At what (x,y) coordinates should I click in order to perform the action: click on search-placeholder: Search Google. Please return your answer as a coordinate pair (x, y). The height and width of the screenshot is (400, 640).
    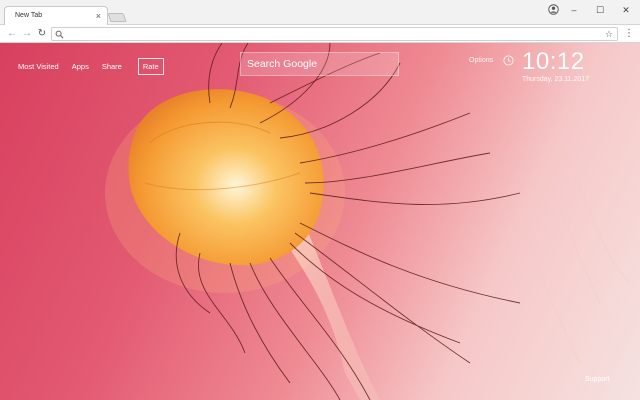
    Looking at the image, I should click on (282, 64).